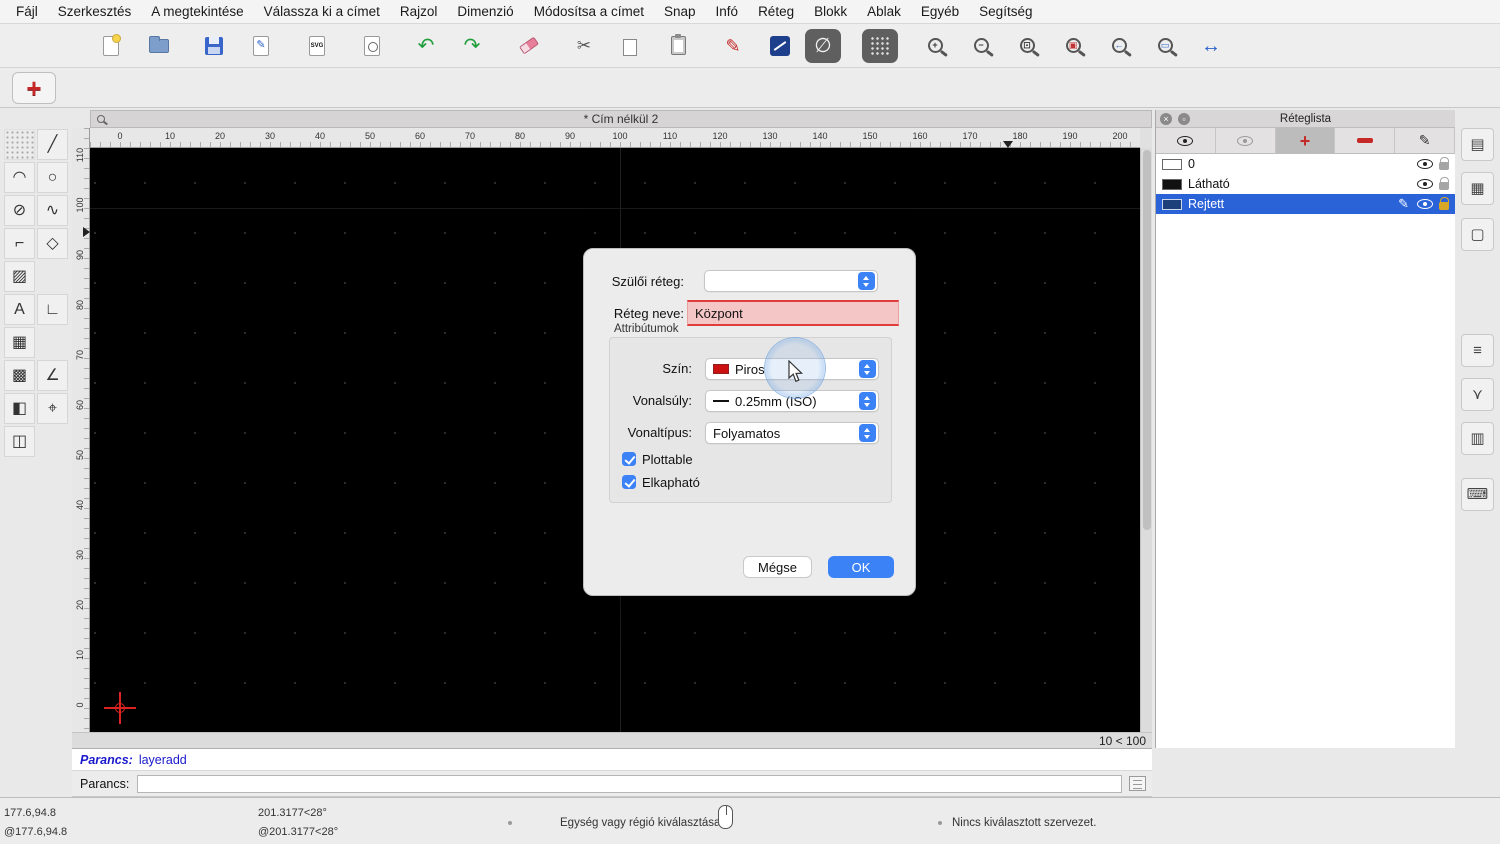  I want to click on circle-tools-button: ○, so click(52, 177).